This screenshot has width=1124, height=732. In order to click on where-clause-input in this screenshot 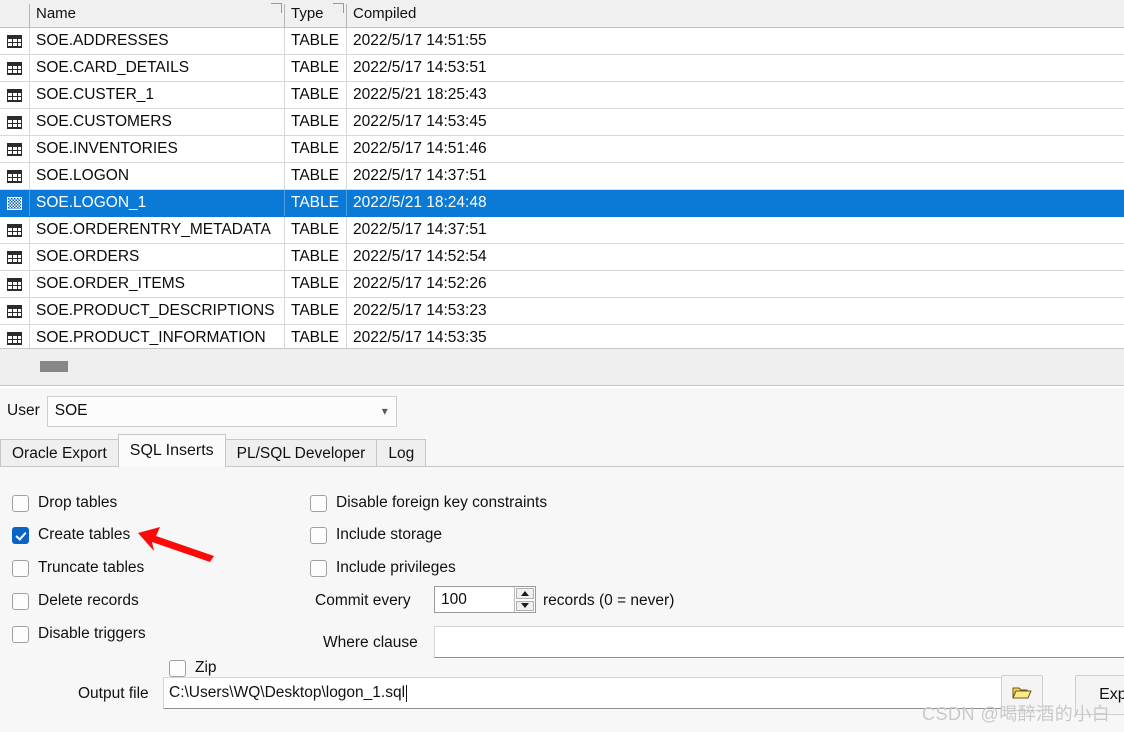, I will do `click(779, 642)`.